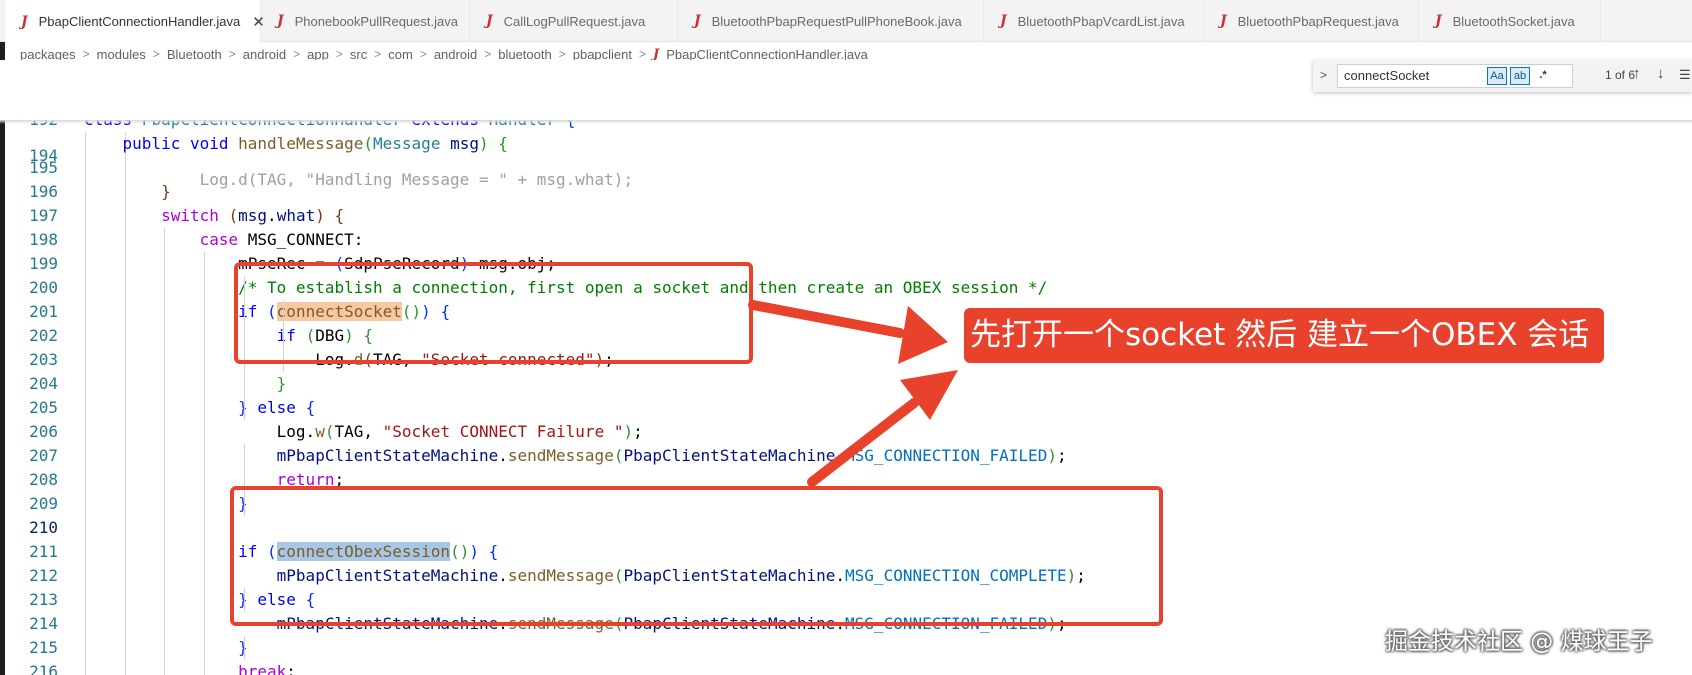 The image size is (1692, 675). What do you see at coordinates (1519, 642) in the screenshot?
I see `watermark: 掘金技术社区 @ 煤球王子` at bounding box center [1519, 642].